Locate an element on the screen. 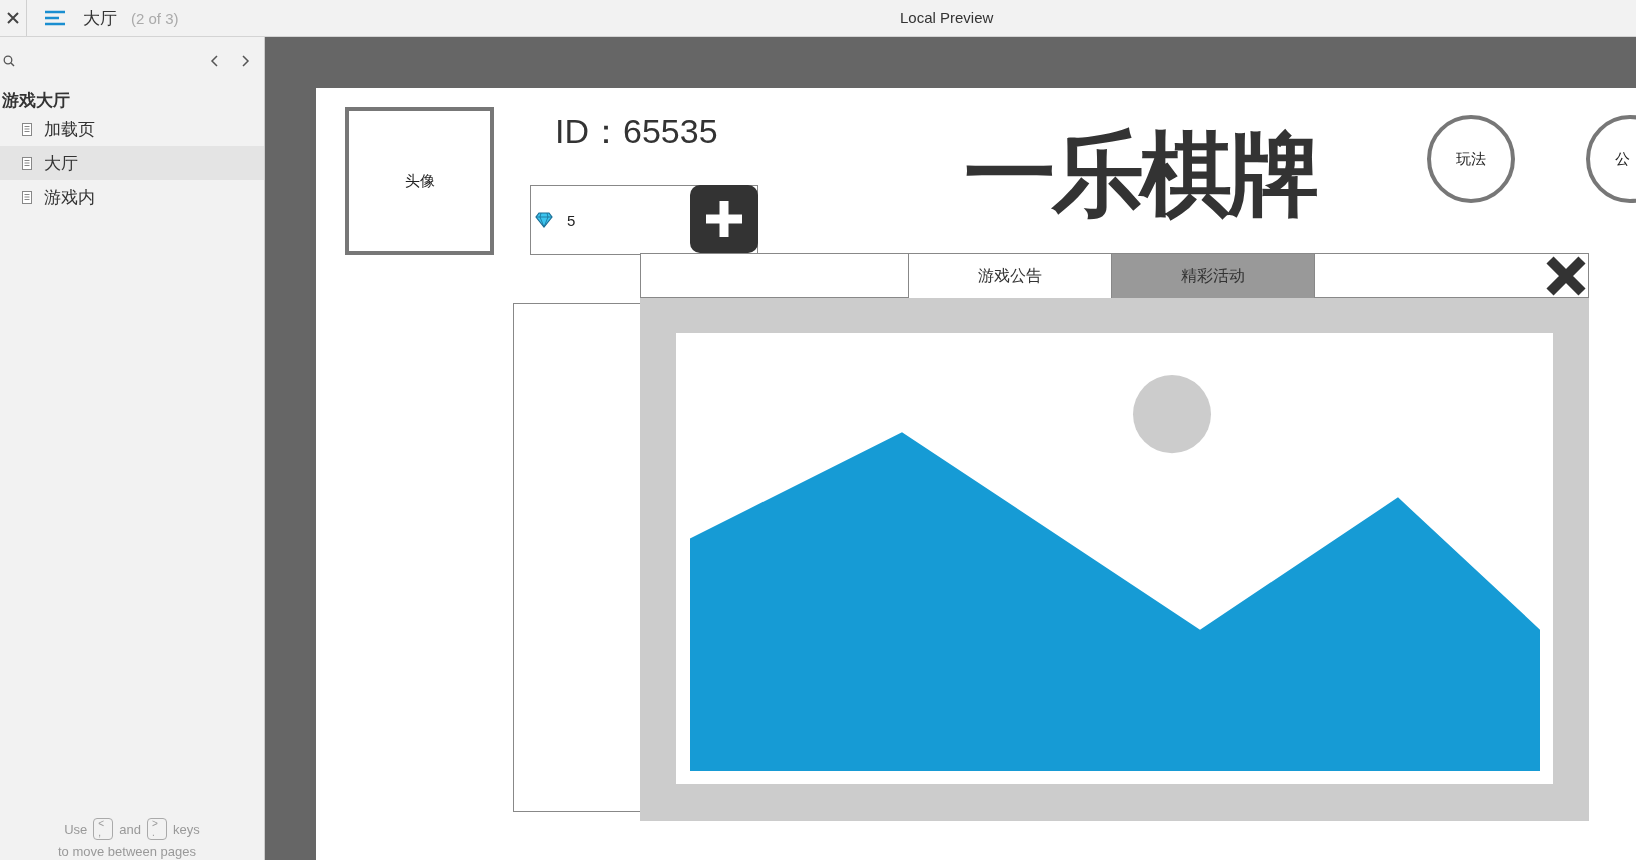 Image resolution: width=1636 pixels, height=860 pixels. page-count: (2 of 3) is located at coordinates (155, 18).